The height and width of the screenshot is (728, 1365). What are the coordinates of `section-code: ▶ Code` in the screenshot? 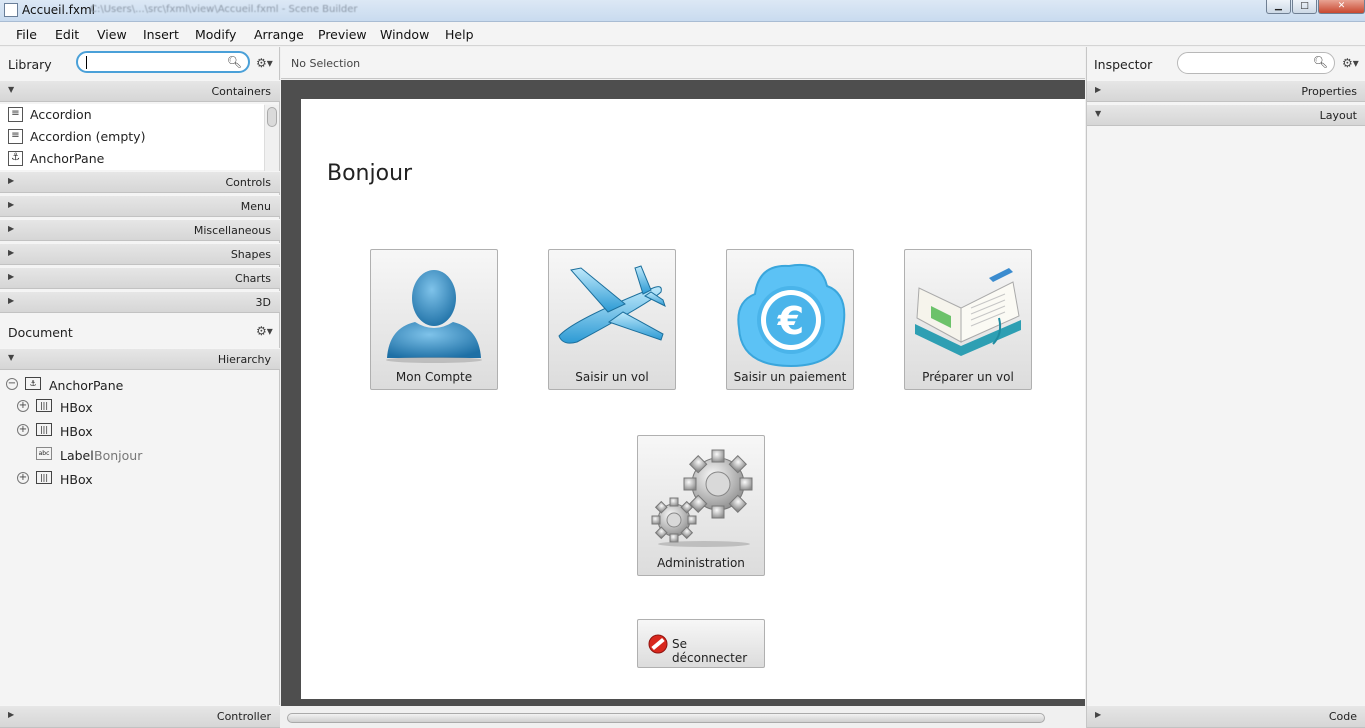 It's located at (1226, 716).